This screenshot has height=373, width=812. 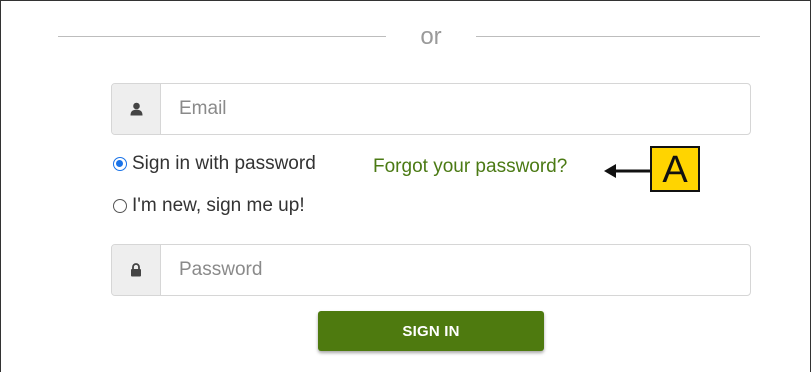 What do you see at coordinates (136, 270) in the screenshot?
I see `lock-icon` at bounding box center [136, 270].